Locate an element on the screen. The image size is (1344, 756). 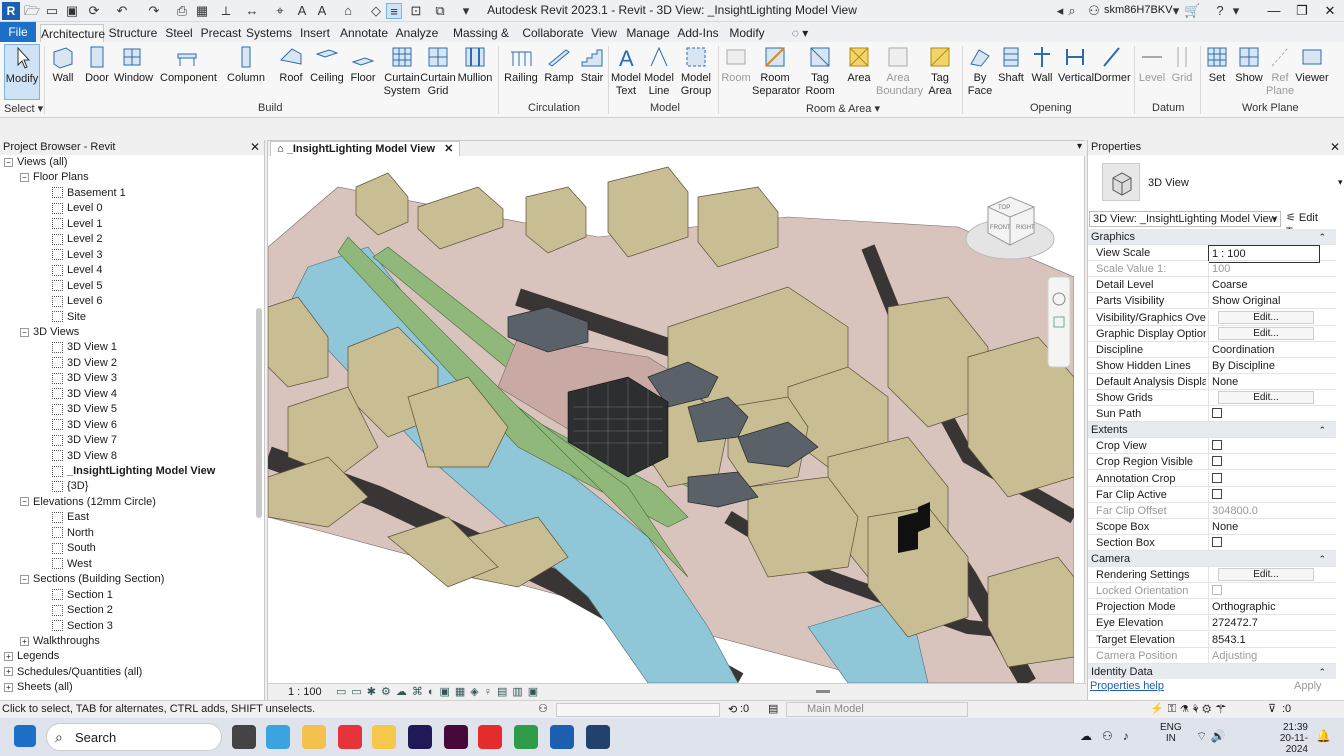
user-name: skm86H7BKV is located at coordinates (1138, 10).